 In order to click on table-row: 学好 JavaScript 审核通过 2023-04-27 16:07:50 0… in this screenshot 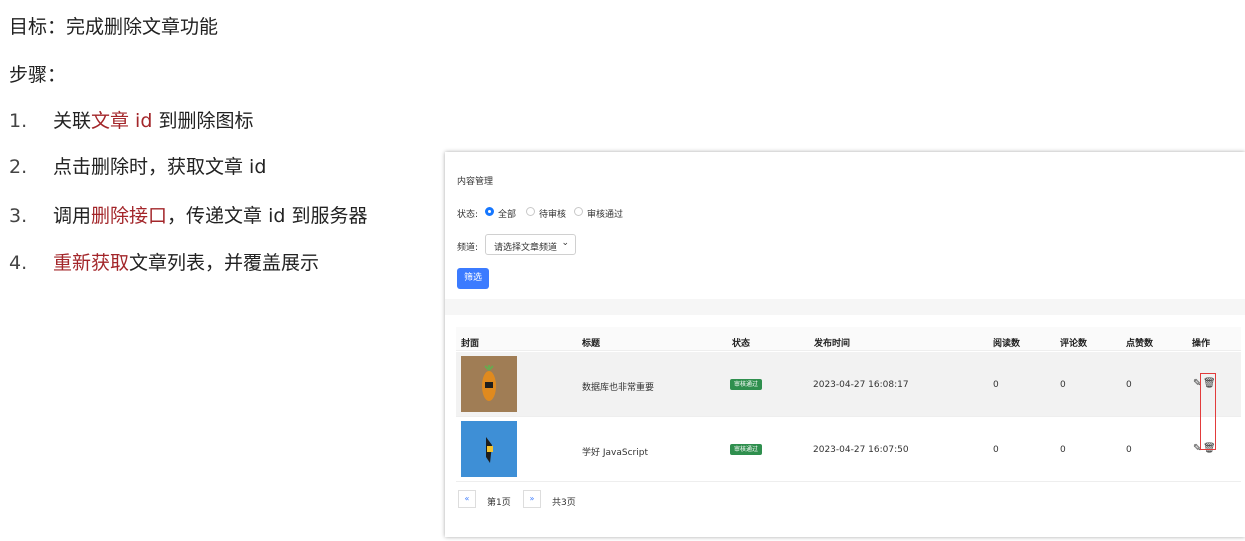, I will do `click(848, 449)`.